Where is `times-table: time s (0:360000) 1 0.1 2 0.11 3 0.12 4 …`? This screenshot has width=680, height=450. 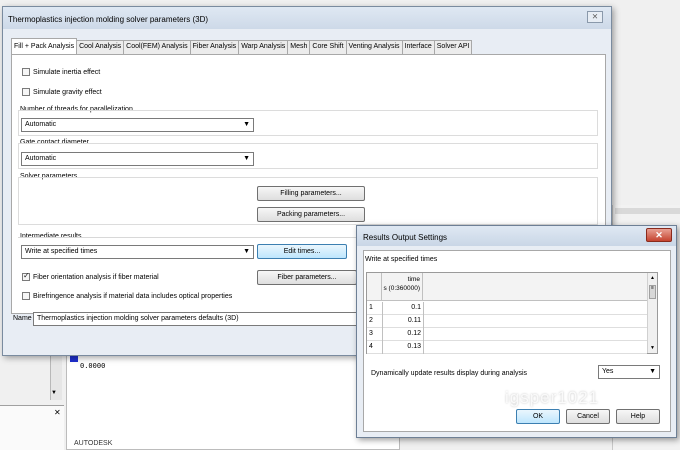 times-table: time s (0:360000) 1 0.1 2 0.11 3 0.12 4 … is located at coordinates (512, 313).